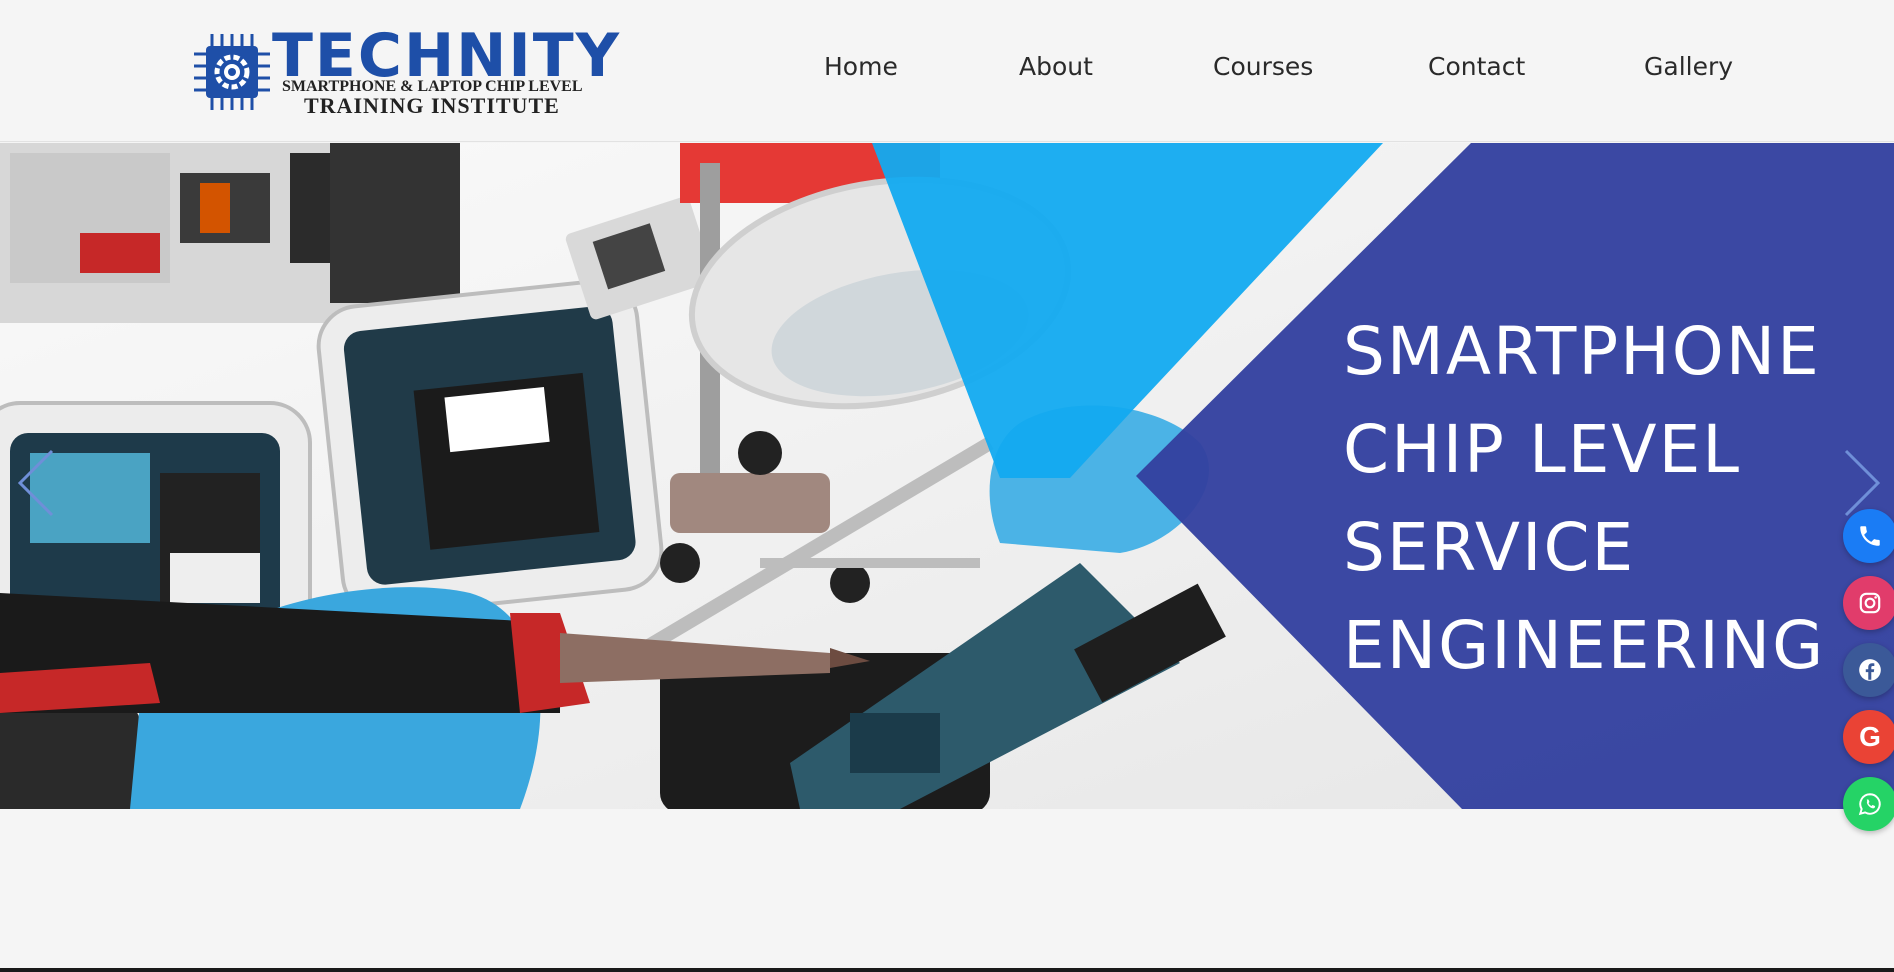 This screenshot has width=1894, height=972. Describe the element at coordinates (1688, 66) in the screenshot. I see `nav-gallery: Gallery` at that location.